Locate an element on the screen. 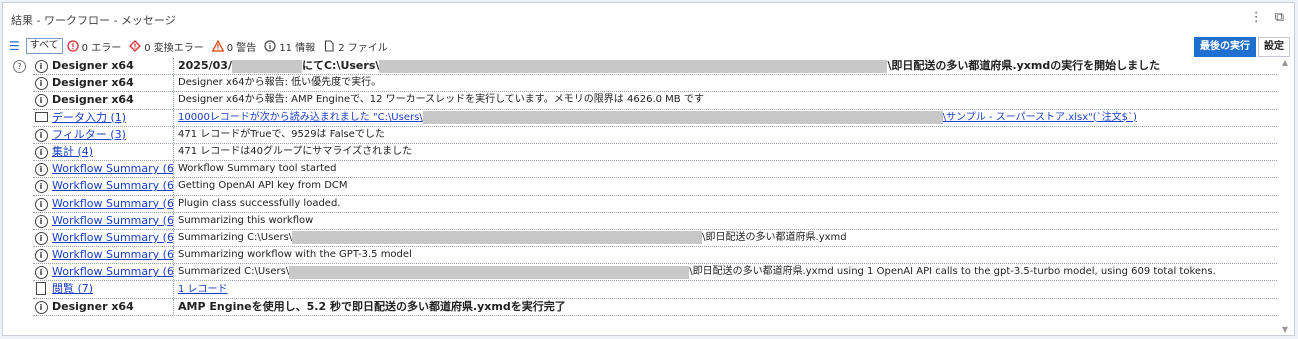  filter-actions: 最後の実行 設定 is located at coordinates (1242, 47).